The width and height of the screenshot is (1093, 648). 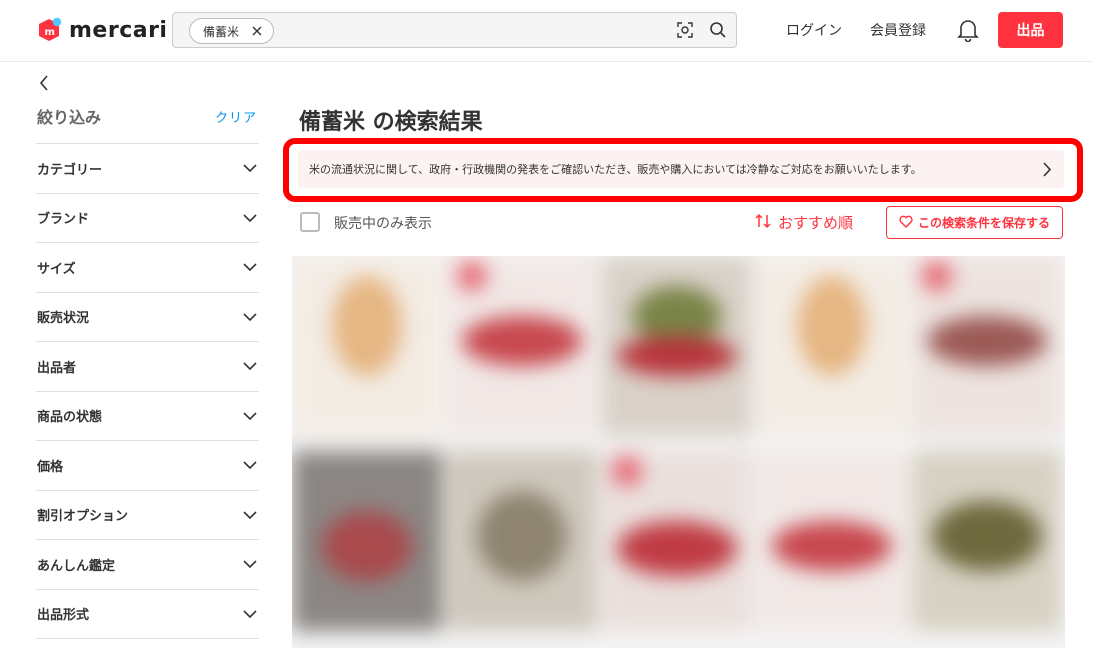 What do you see at coordinates (391, 122) in the screenshot?
I see `page-title: 備蓄米 の検索結果` at bounding box center [391, 122].